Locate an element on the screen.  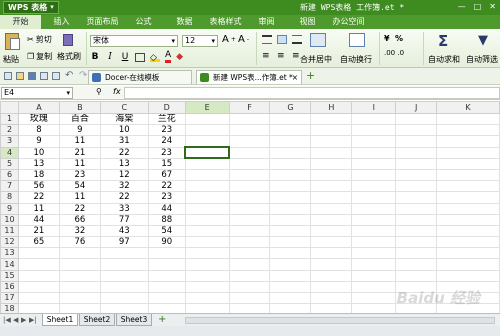
row-header: 1 is located at coordinates (9, 119).